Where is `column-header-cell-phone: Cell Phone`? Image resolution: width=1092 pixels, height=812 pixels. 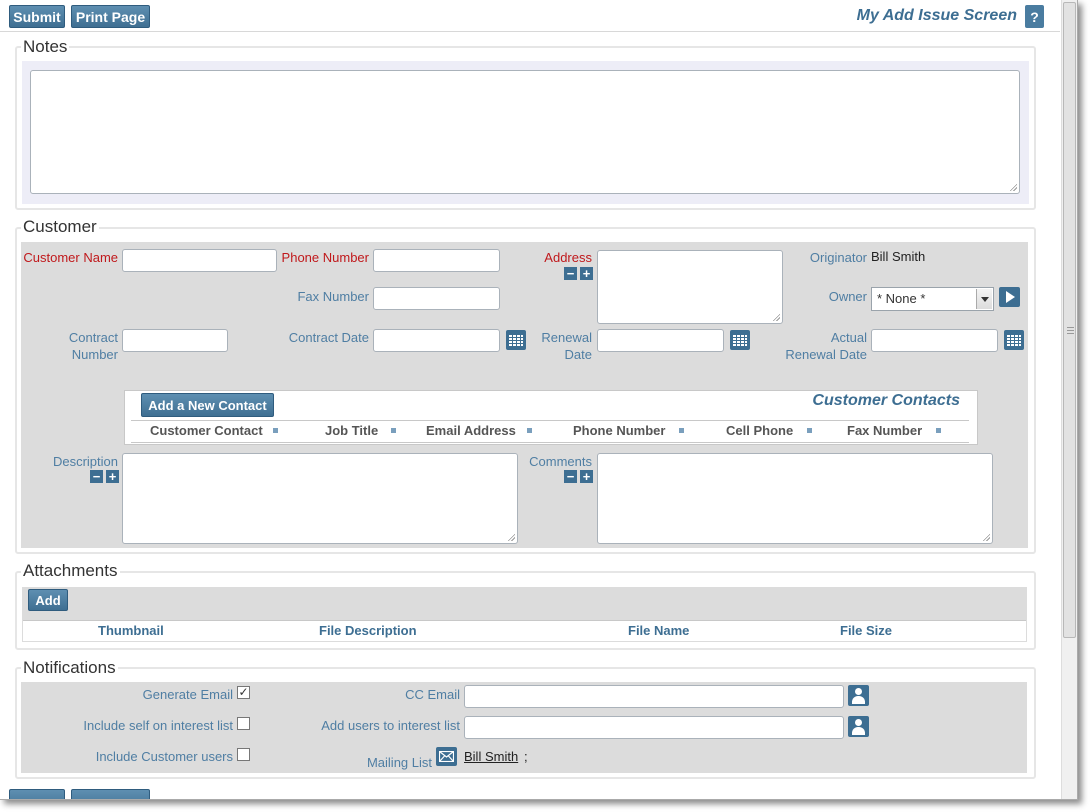
column-header-cell-phone: Cell Phone is located at coordinates (759, 430).